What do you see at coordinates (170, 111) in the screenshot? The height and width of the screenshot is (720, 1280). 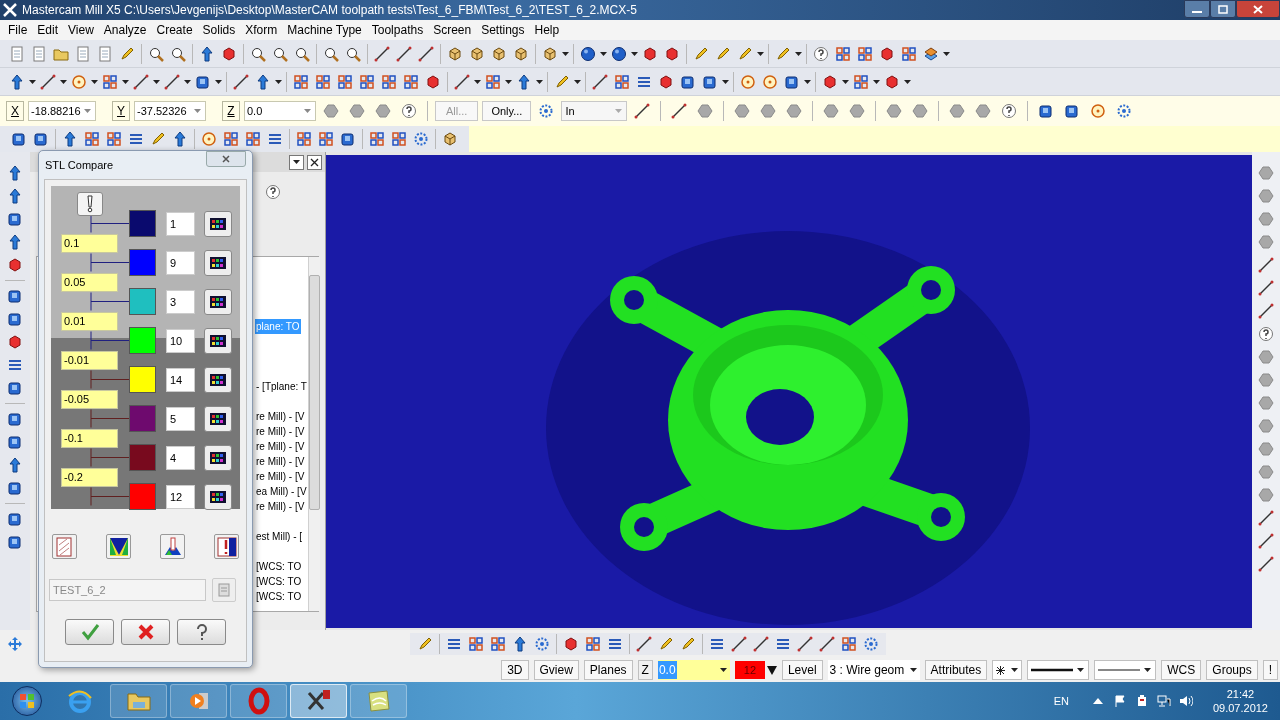 I see `coordinate-field: -37.52326` at bounding box center [170, 111].